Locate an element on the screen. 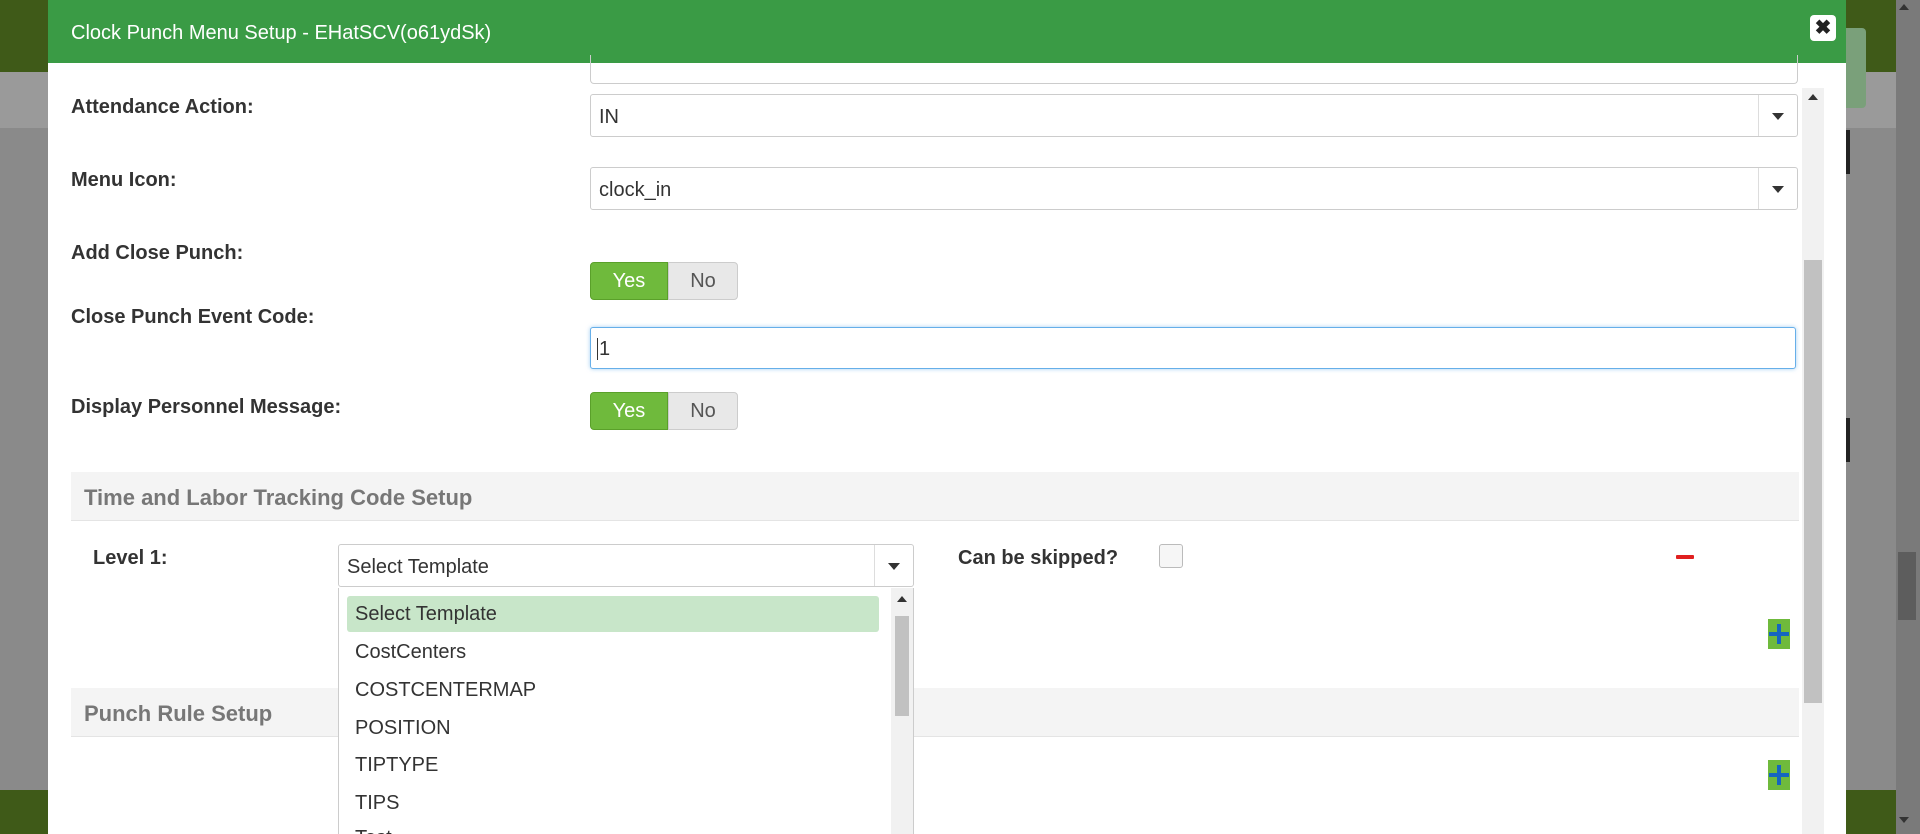 The image size is (1920, 834). dropdown-option: TIPTYPE is located at coordinates (613, 765).